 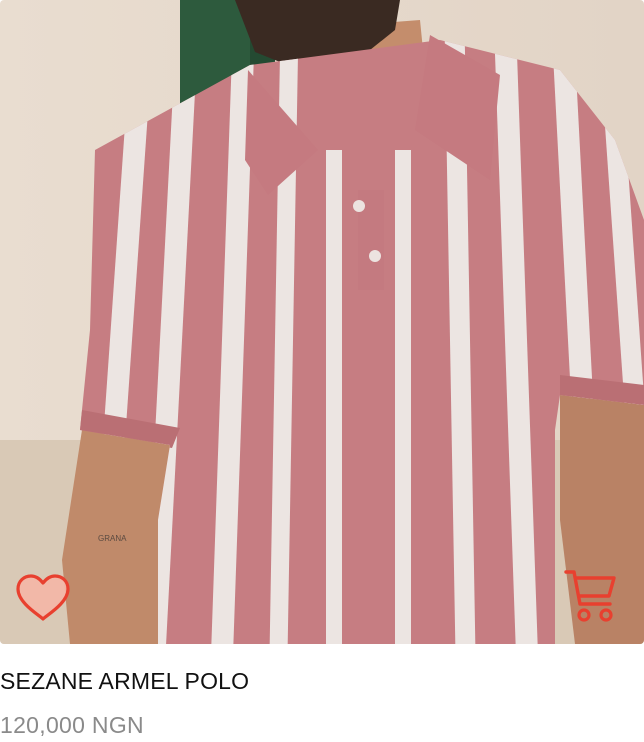 I want to click on cart-icon, so click(x=591, y=596).